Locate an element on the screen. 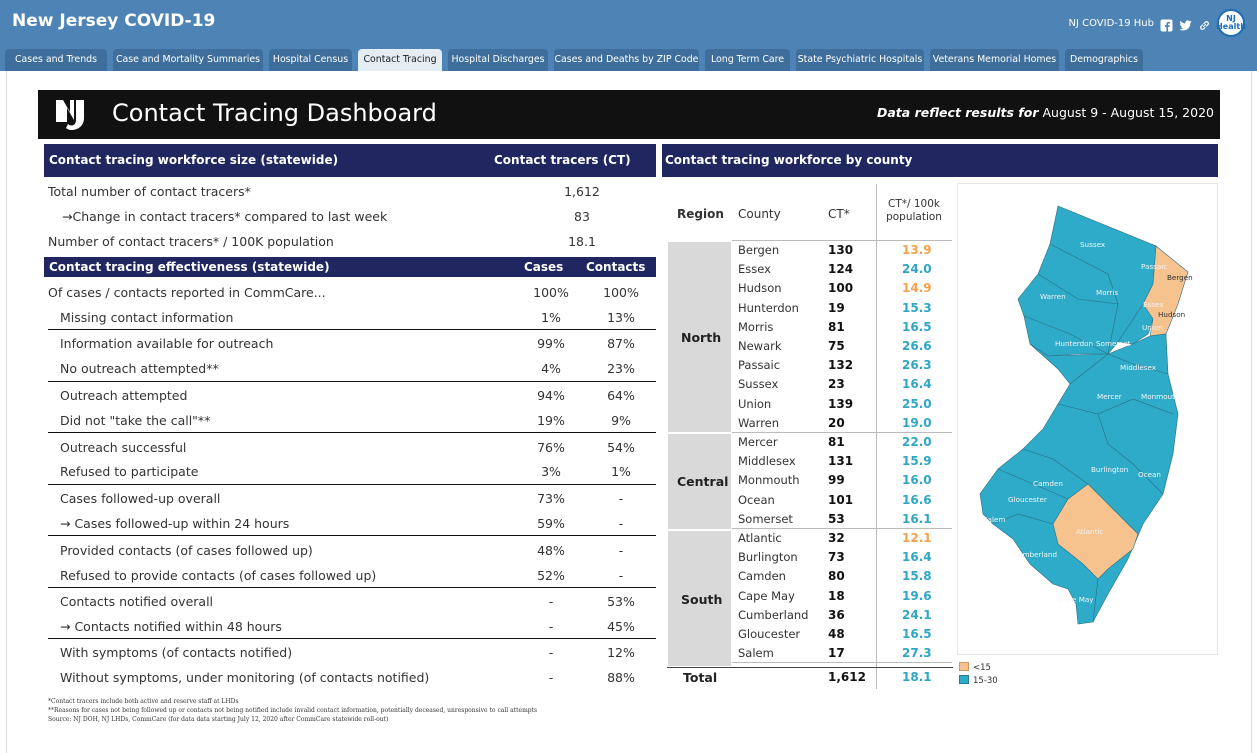 The width and height of the screenshot is (1257, 753). map-label-gloucester: Gloucester is located at coordinates (1027, 499).